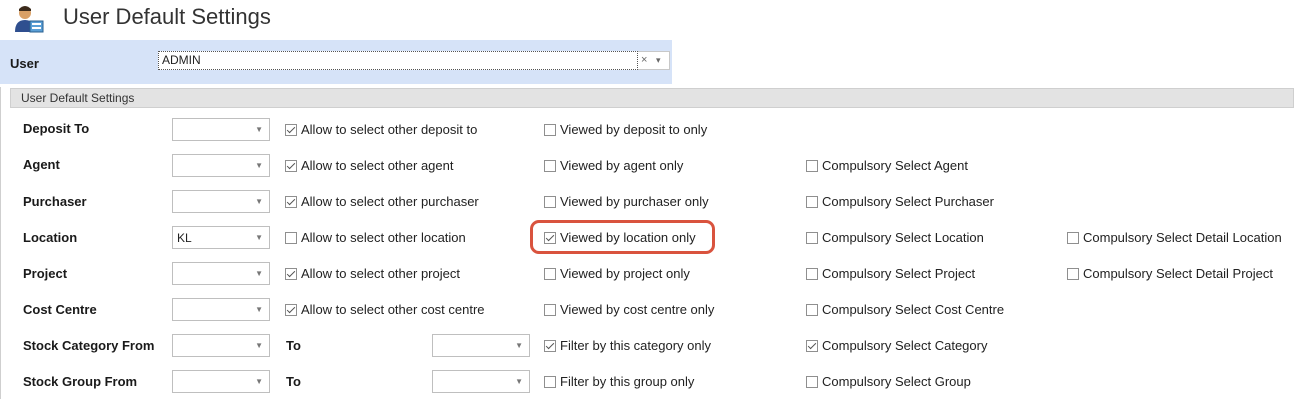  What do you see at coordinates (55, 201) in the screenshot?
I see `label-purchaser: Purchaser` at bounding box center [55, 201].